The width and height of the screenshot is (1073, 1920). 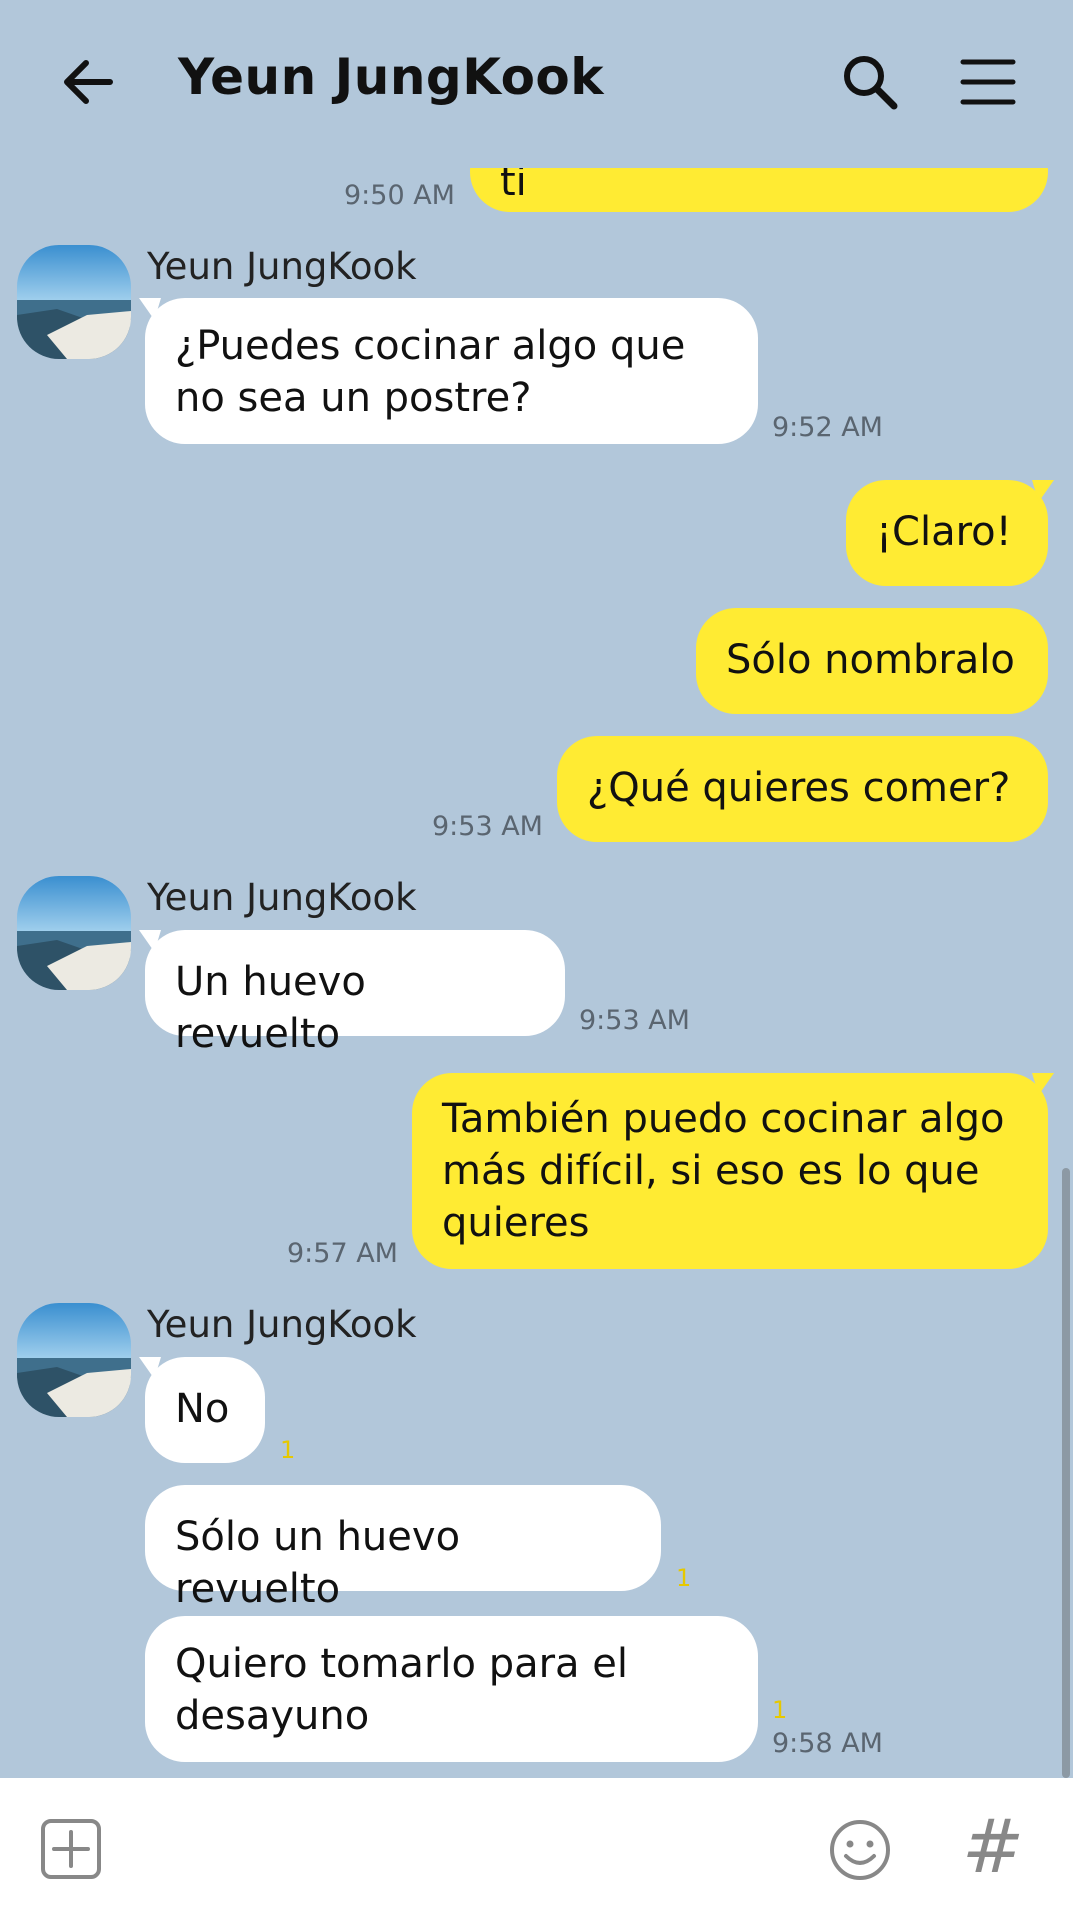 What do you see at coordinates (342, 1253) in the screenshot?
I see `message-time: 9:57 AM` at bounding box center [342, 1253].